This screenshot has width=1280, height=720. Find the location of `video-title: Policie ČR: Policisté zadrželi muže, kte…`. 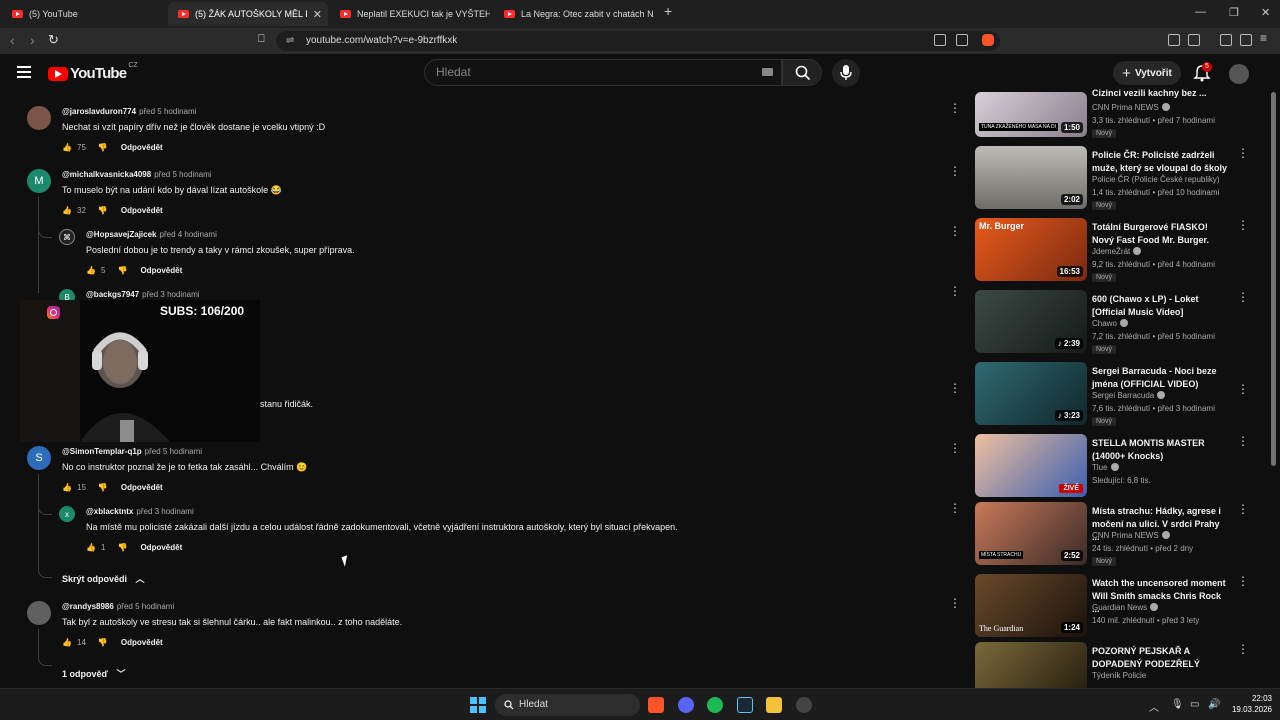

video-title: Policie ČR: Policisté zadrželi muže, kte… is located at coordinates (1160, 162).